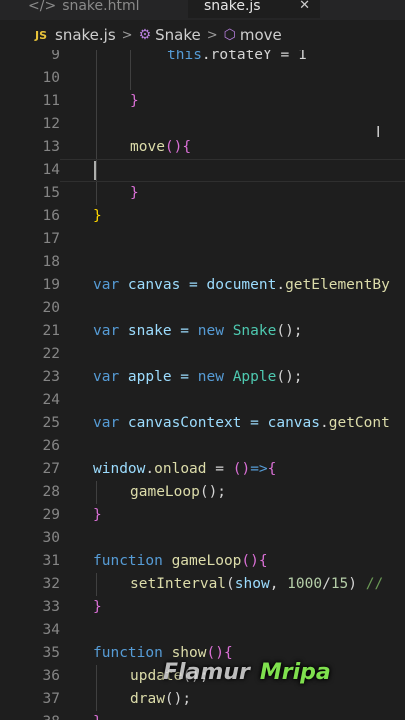 The width and height of the screenshot is (405, 720). What do you see at coordinates (51, 676) in the screenshot?
I see `line-number: 36` at bounding box center [51, 676].